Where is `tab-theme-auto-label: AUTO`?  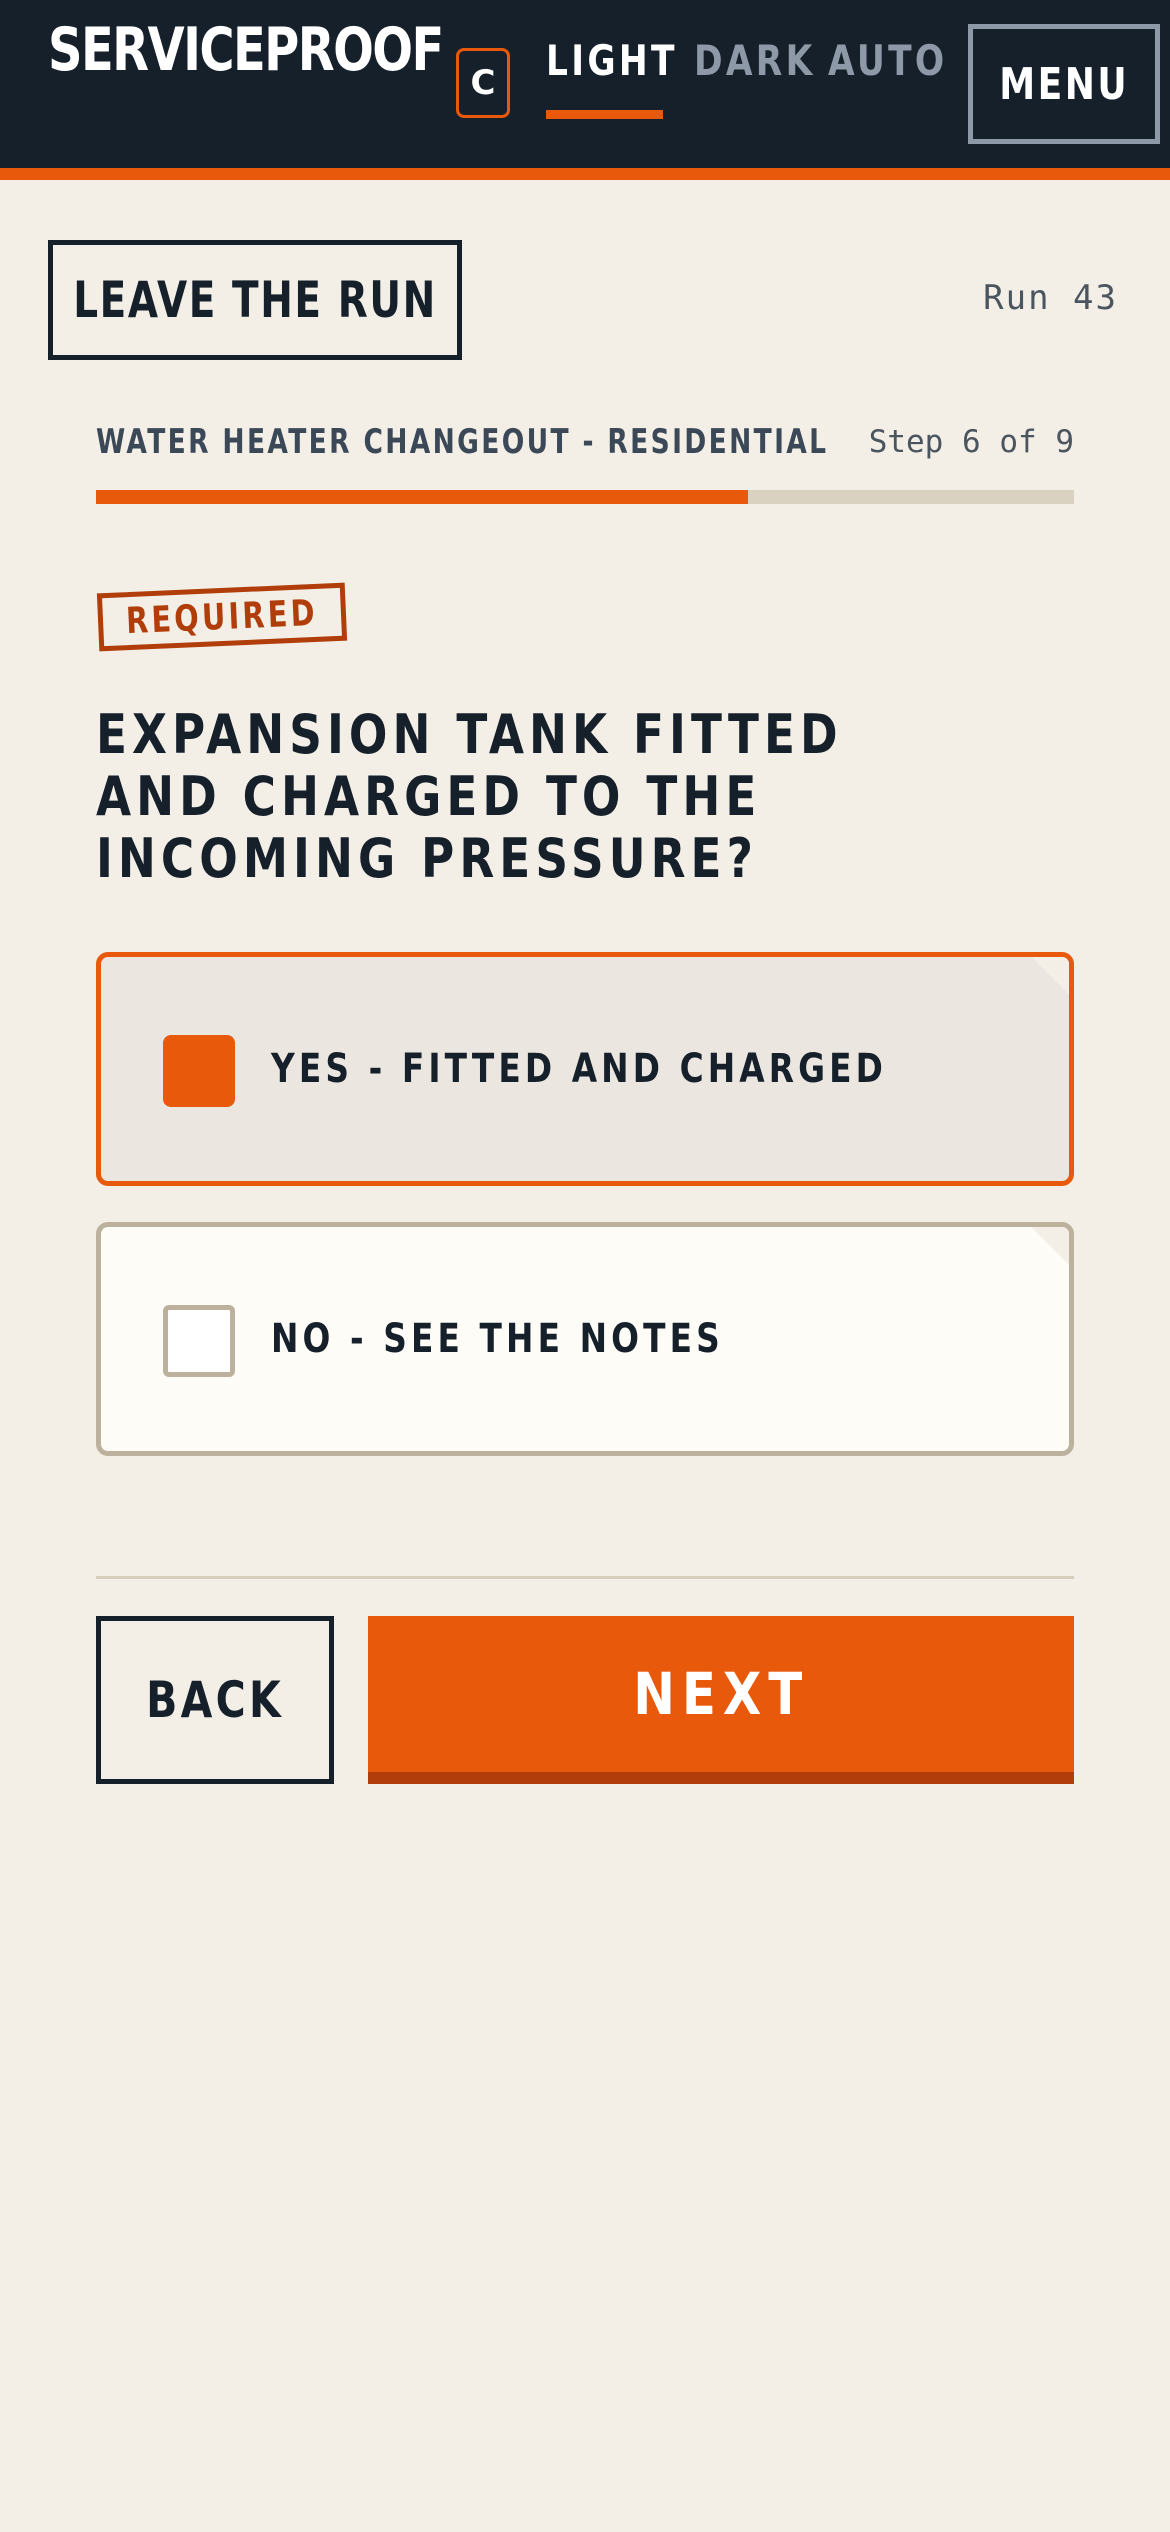
tab-theme-auto-label: AUTO is located at coordinates (888, 60).